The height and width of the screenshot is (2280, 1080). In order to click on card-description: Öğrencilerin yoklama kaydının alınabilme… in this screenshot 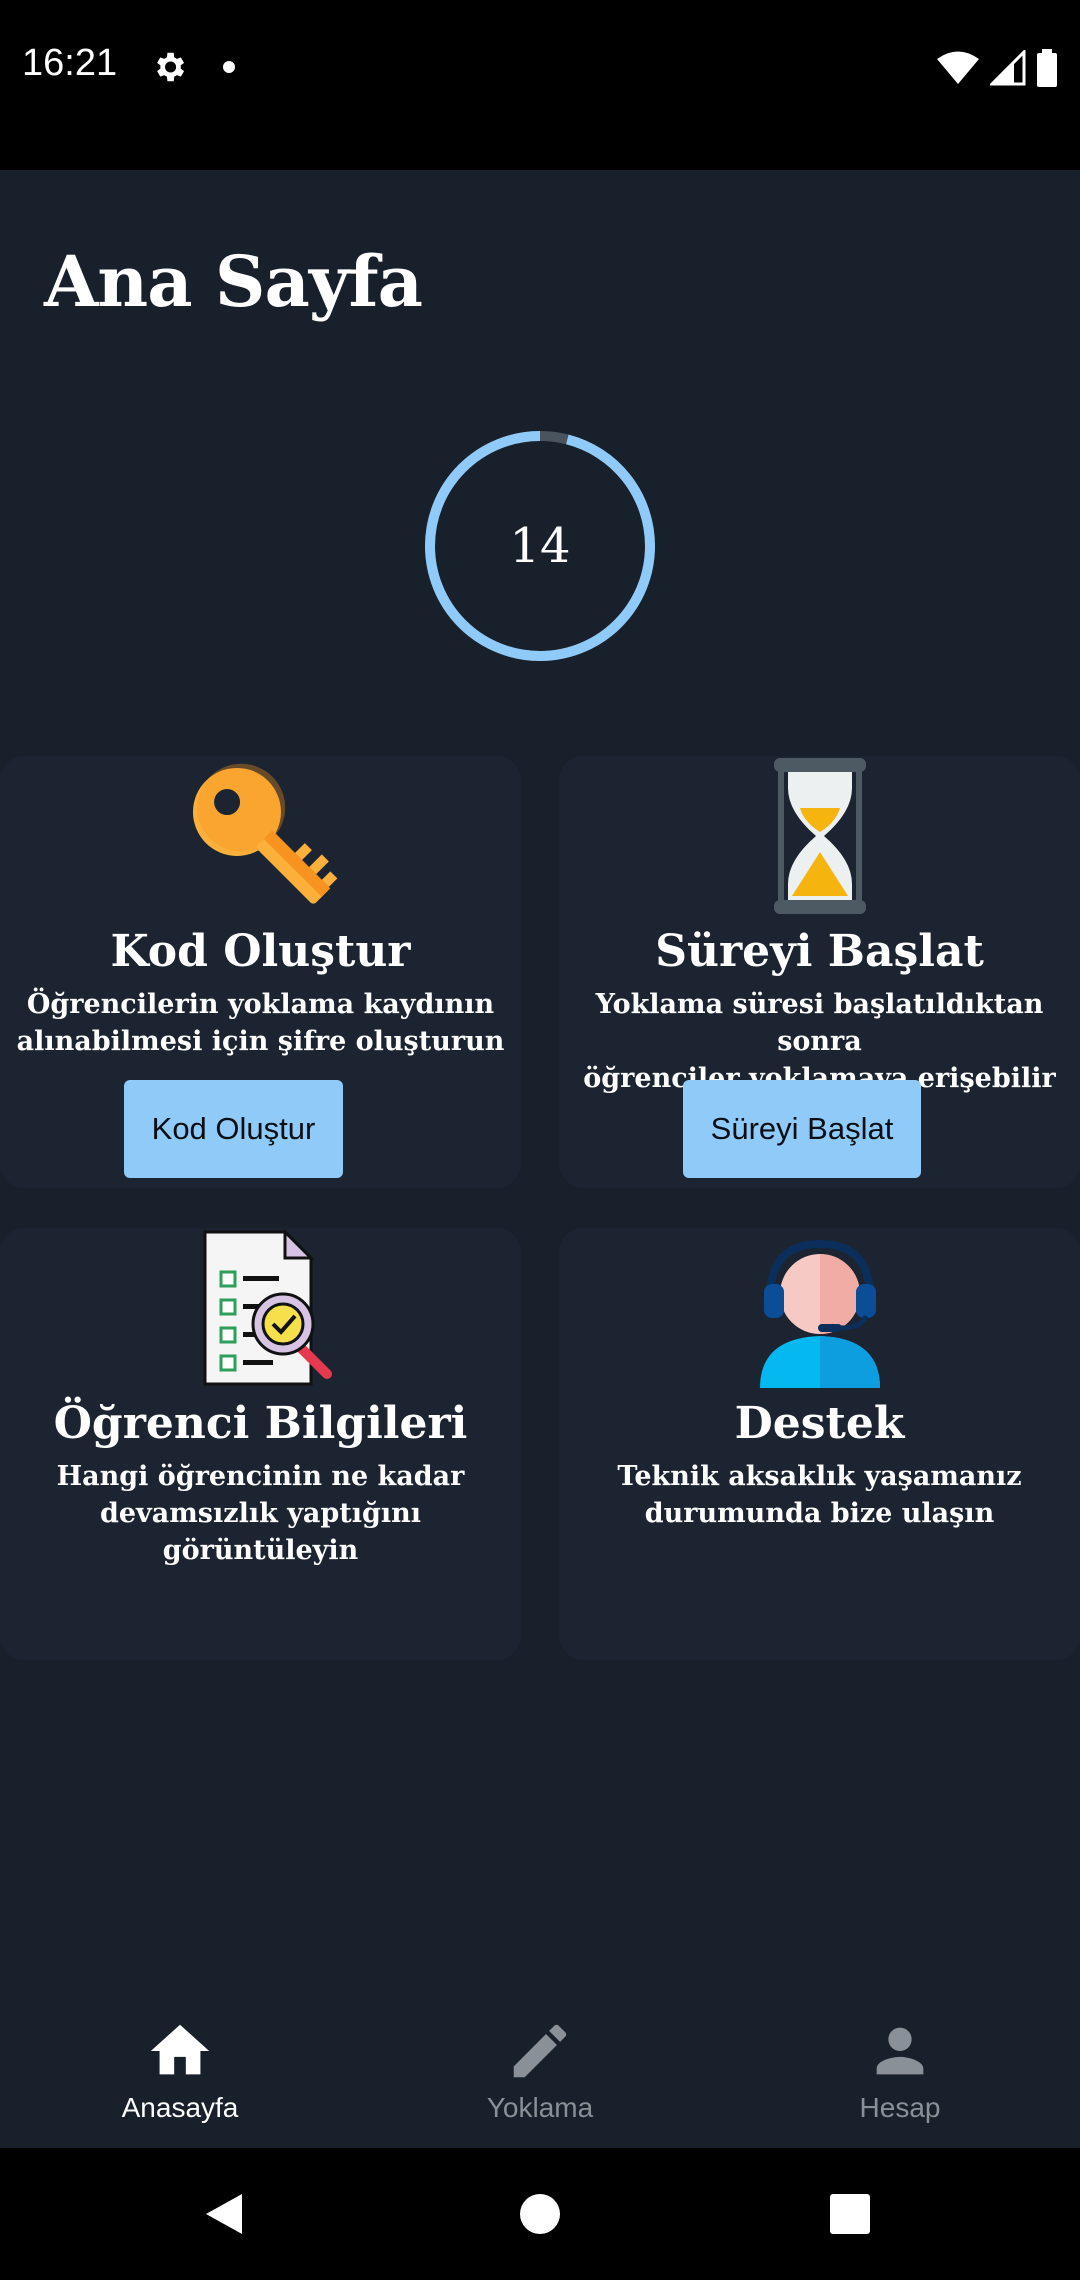, I will do `click(260, 1023)`.